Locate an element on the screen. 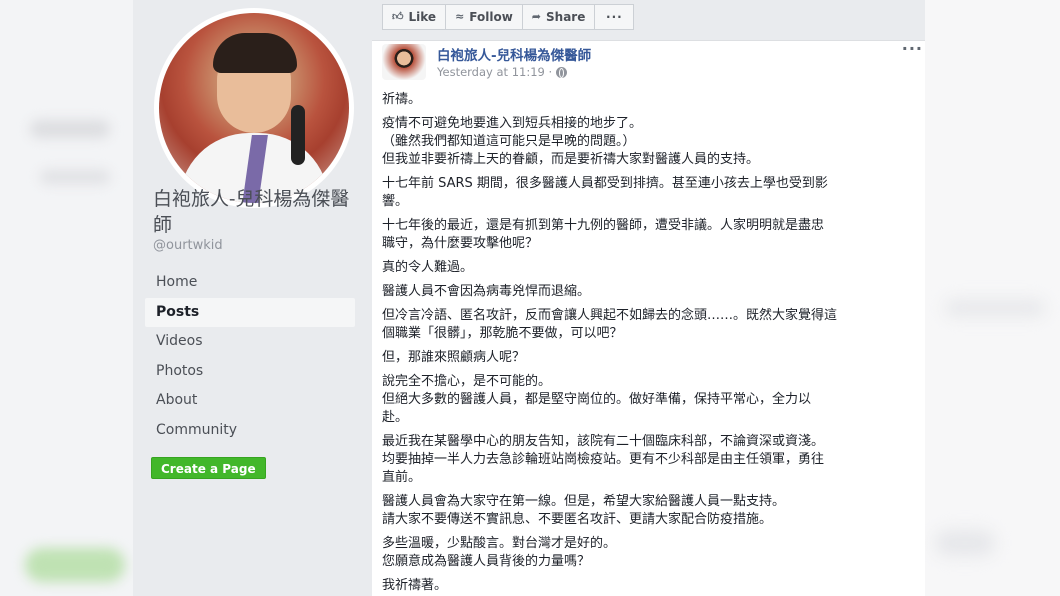  page-nav: Home Posts Videos Photos About Community is located at coordinates (250, 357).